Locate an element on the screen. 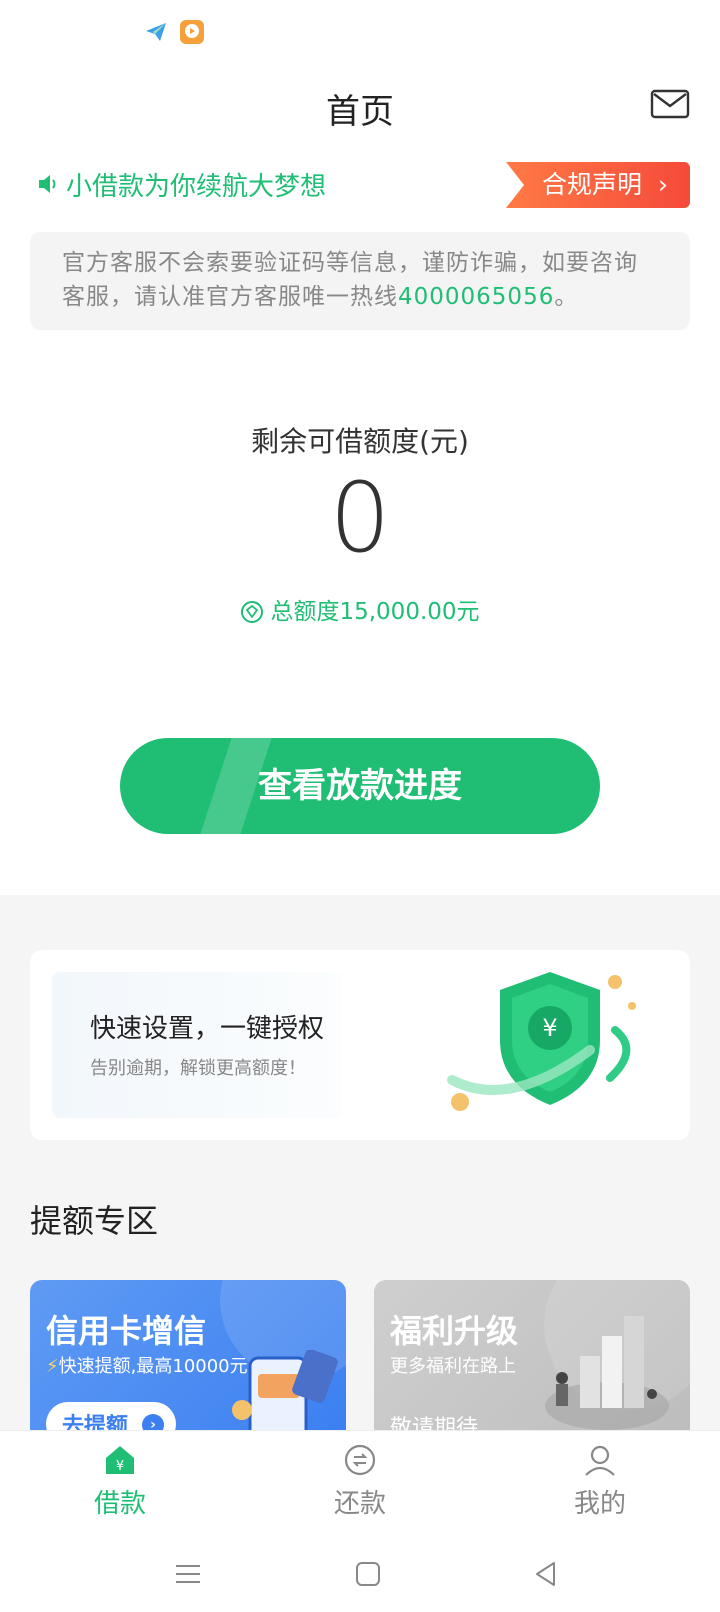 The width and height of the screenshot is (720, 1612). shield-yuan-icon: ¥ is located at coordinates (541, 1041).